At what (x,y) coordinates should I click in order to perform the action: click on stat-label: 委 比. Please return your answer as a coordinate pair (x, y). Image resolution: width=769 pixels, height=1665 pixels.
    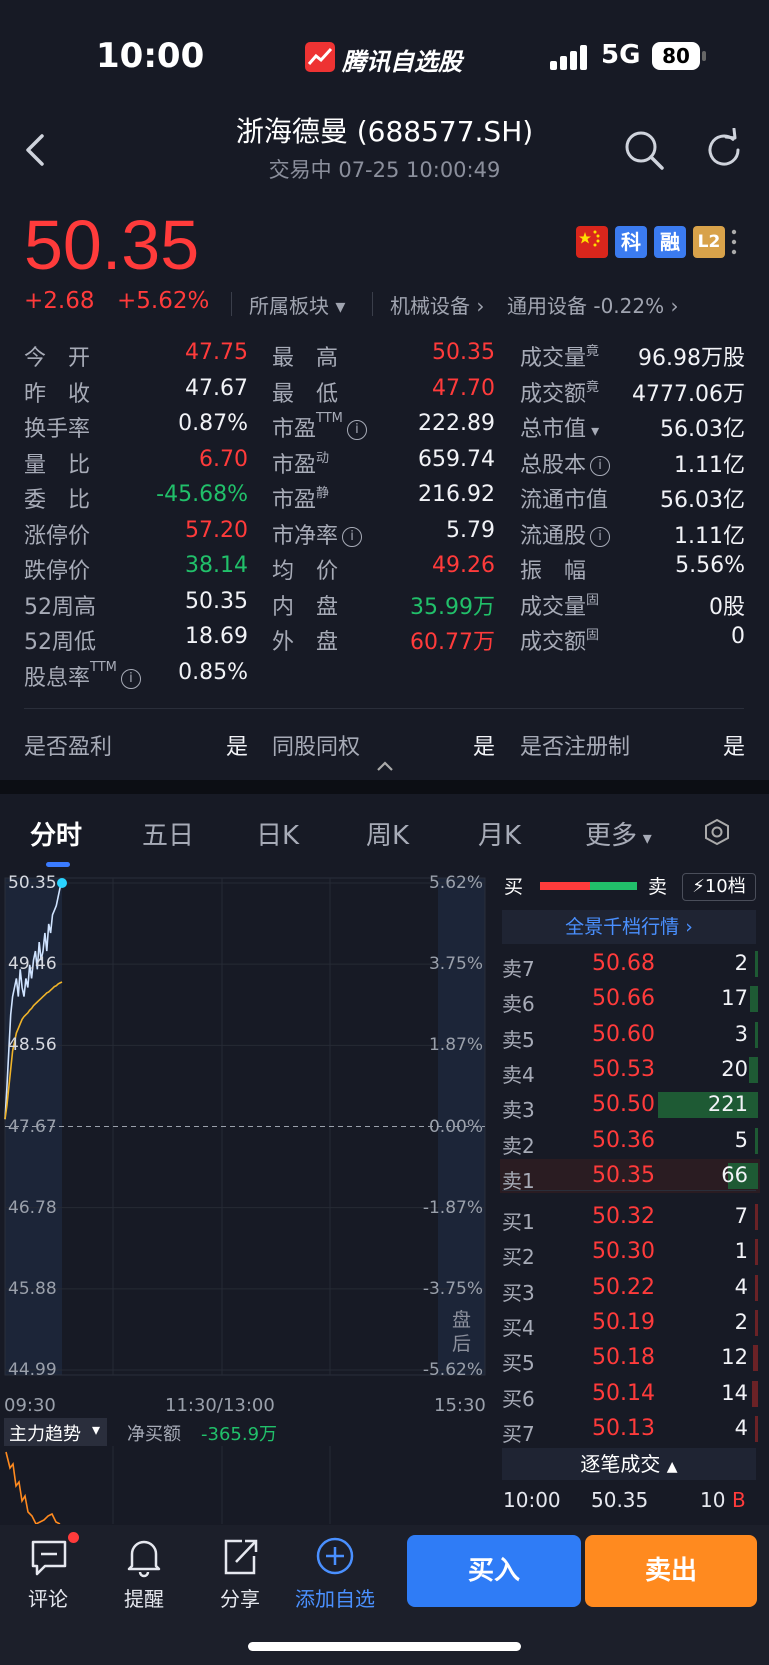
    Looking at the image, I should click on (57, 498).